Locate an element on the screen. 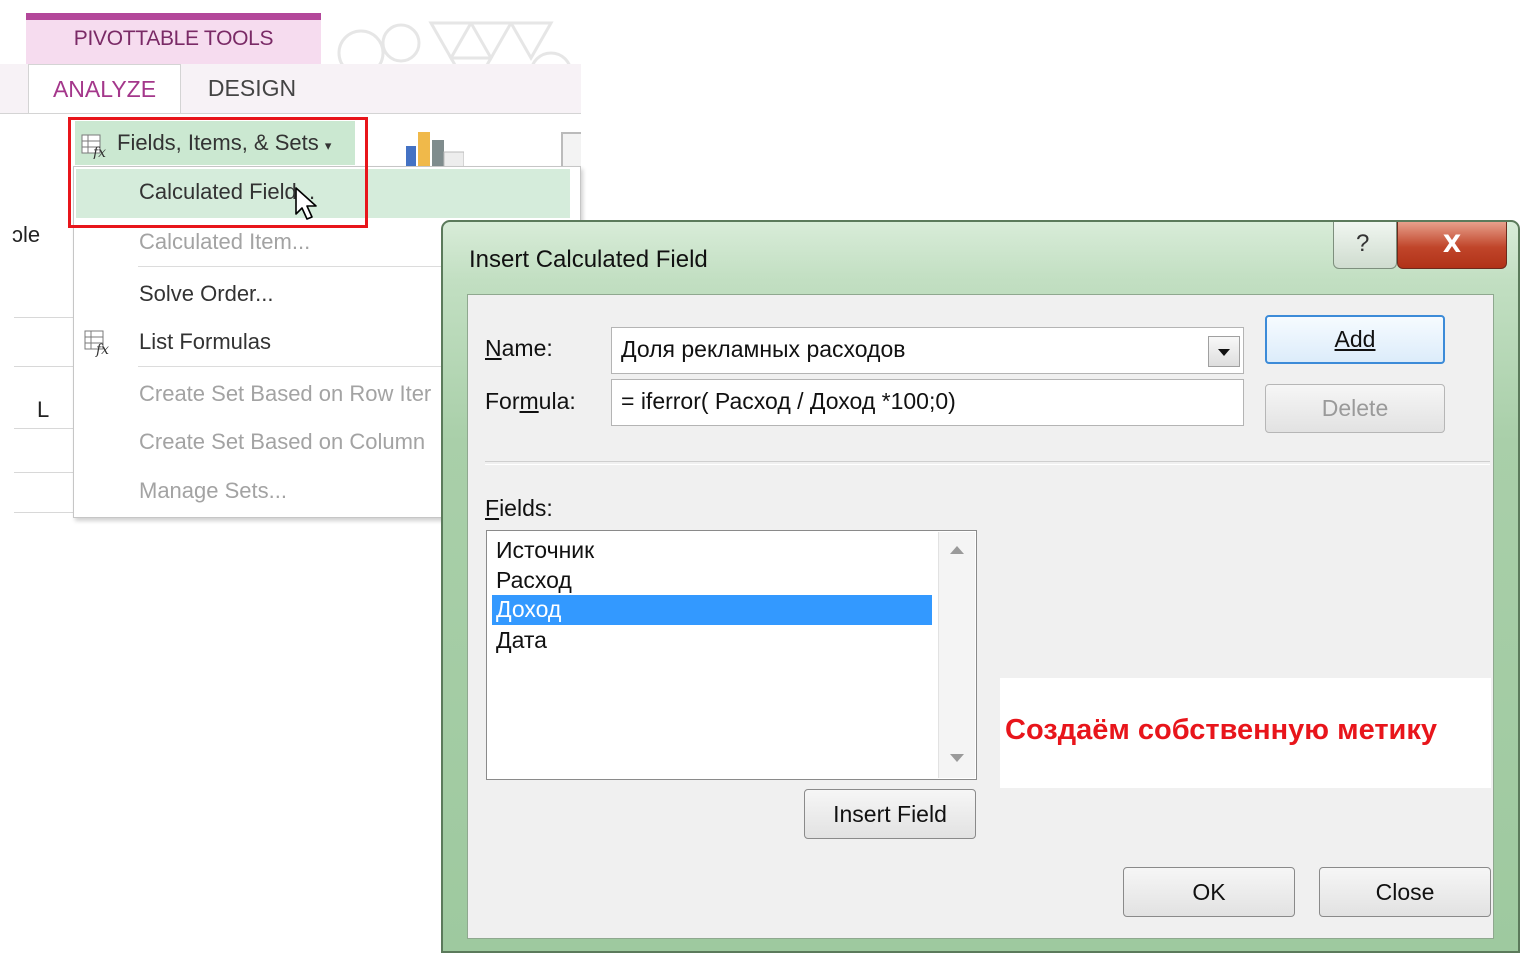 This screenshot has height=953, width=1520. close-icon: X is located at coordinates (1452, 244).